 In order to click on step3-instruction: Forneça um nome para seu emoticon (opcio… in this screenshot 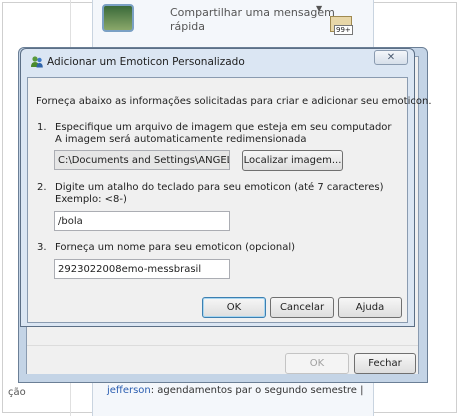, I will do `click(175, 247)`.